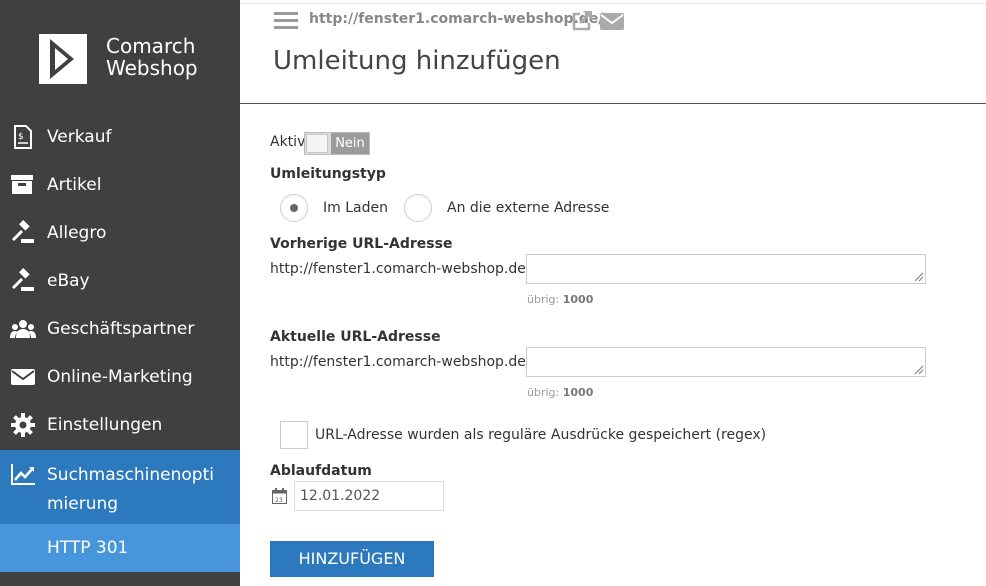 Image resolution: width=986 pixels, height=586 pixels. I want to click on sidebar-item-label: Einstellungen, so click(105, 425).